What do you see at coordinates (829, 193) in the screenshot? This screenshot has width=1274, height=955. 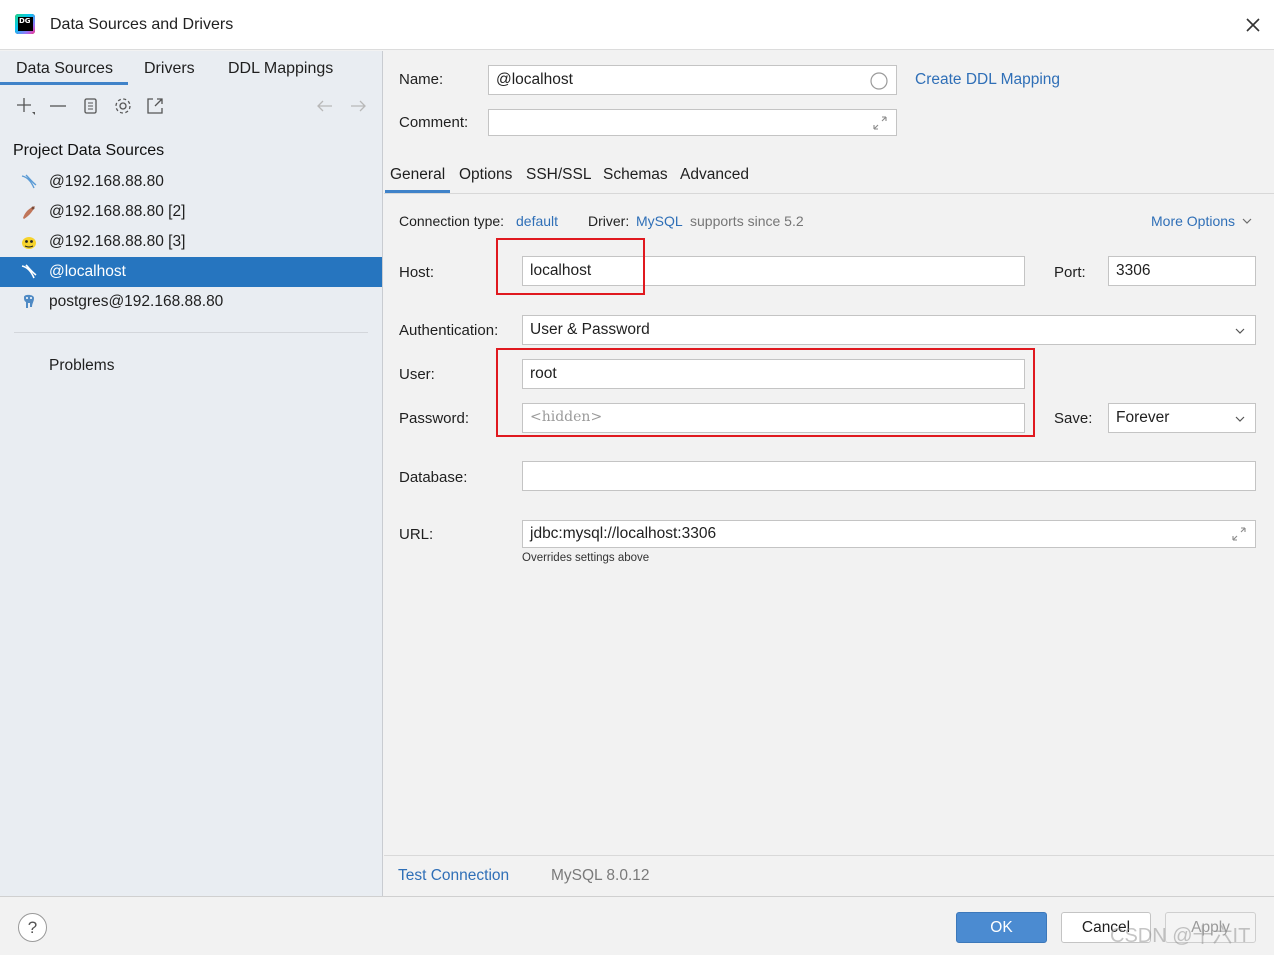 I see `tab-divider` at bounding box center [829, 193].